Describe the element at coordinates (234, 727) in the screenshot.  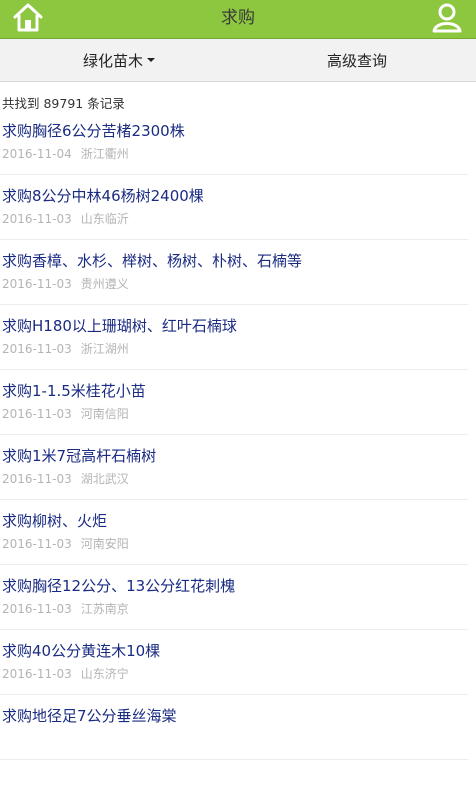
I see `list-item: 求购地径足7公分垂丝海棠` at that location.